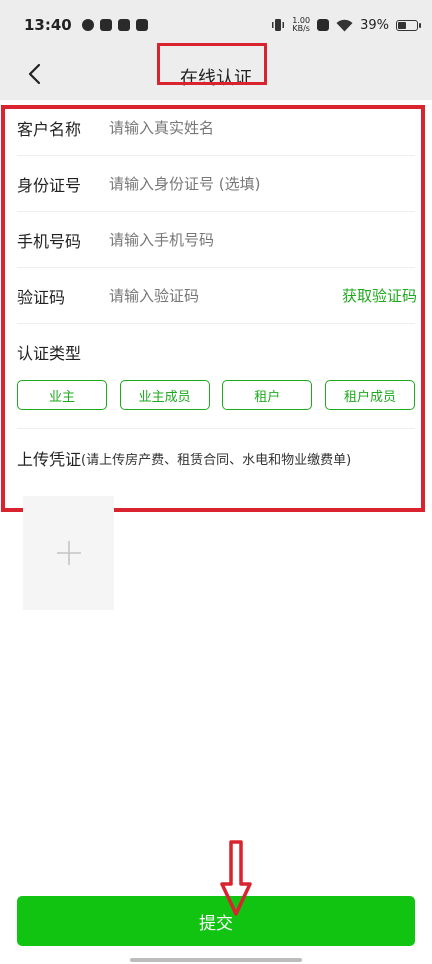 The image size is (432, 964). I want to click on submit-button: 提交, so click(216, 921).